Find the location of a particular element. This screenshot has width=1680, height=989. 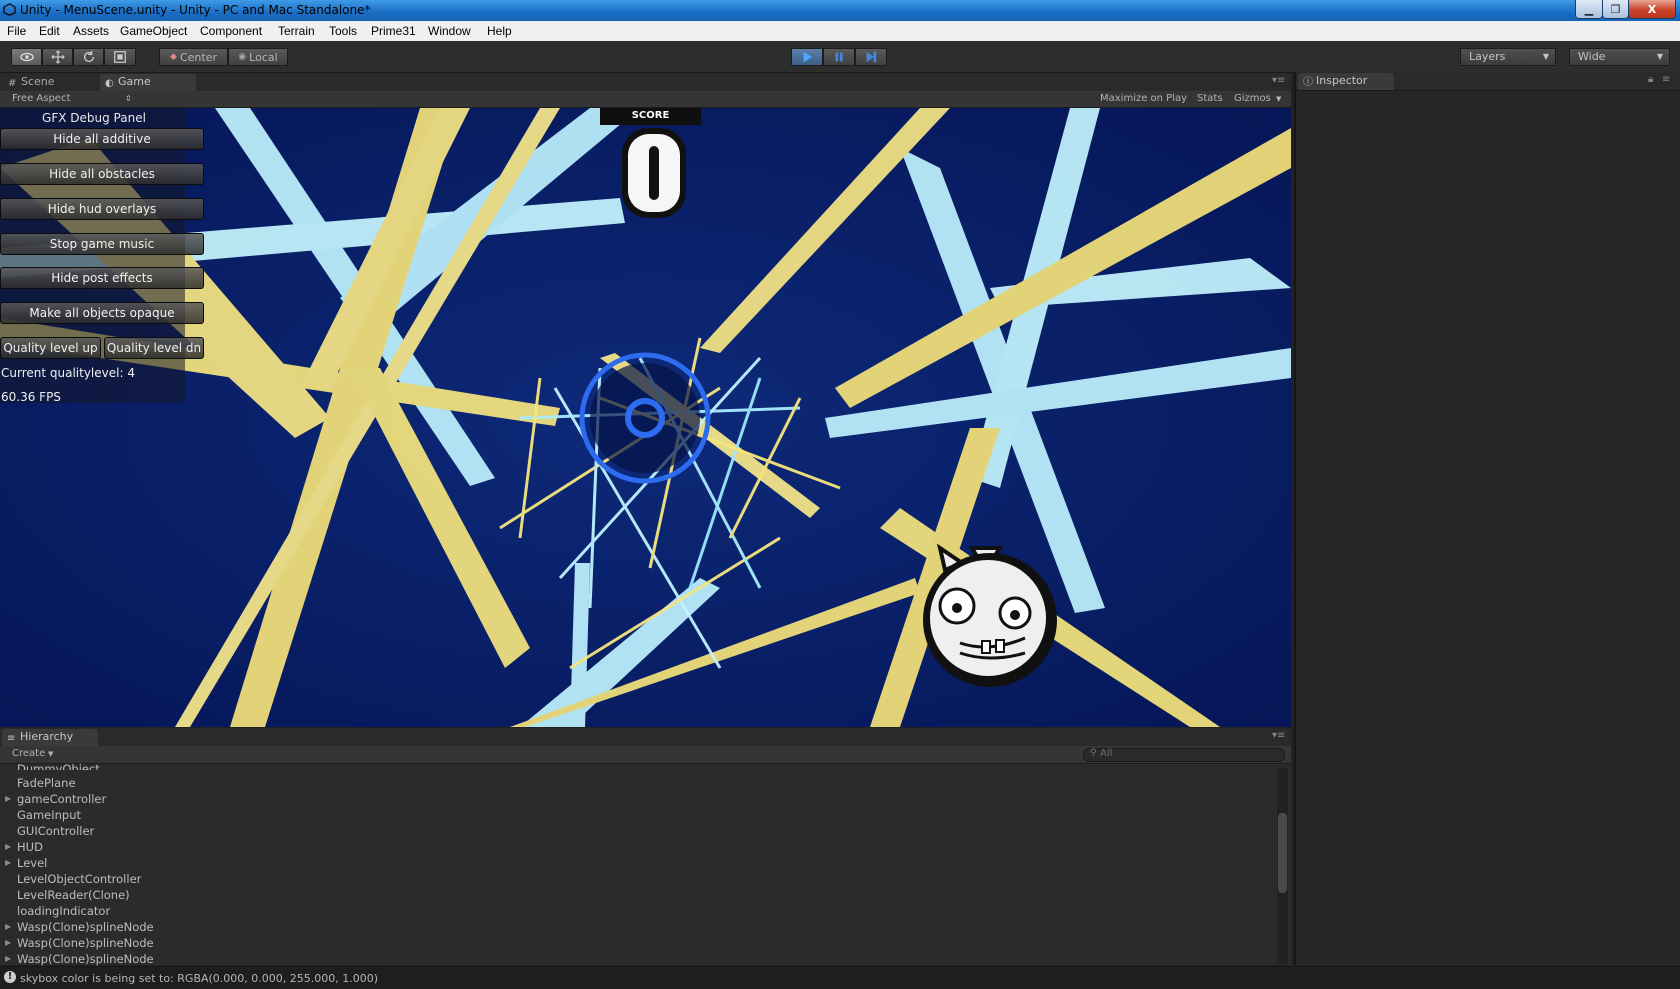

quality-down-button: Quality level dn is located at coordinates (154, 348).